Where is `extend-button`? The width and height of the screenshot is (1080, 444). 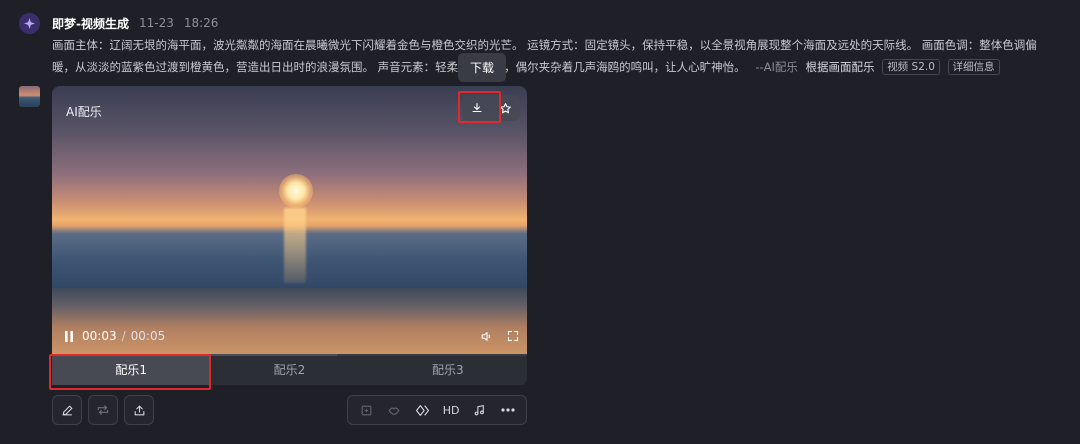 extend-button is located at coordinates (366, 410).